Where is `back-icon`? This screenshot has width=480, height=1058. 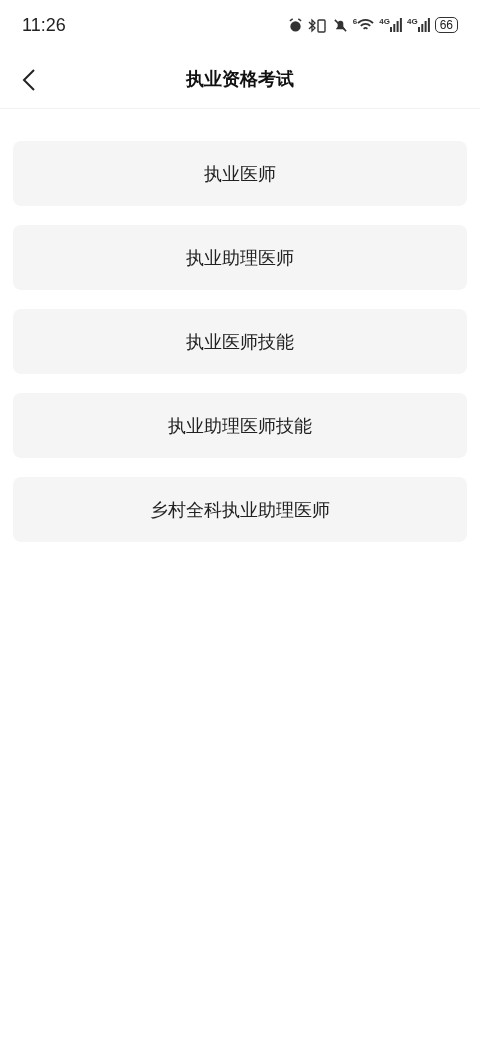 back-icon is located at coordinates (29, 80).